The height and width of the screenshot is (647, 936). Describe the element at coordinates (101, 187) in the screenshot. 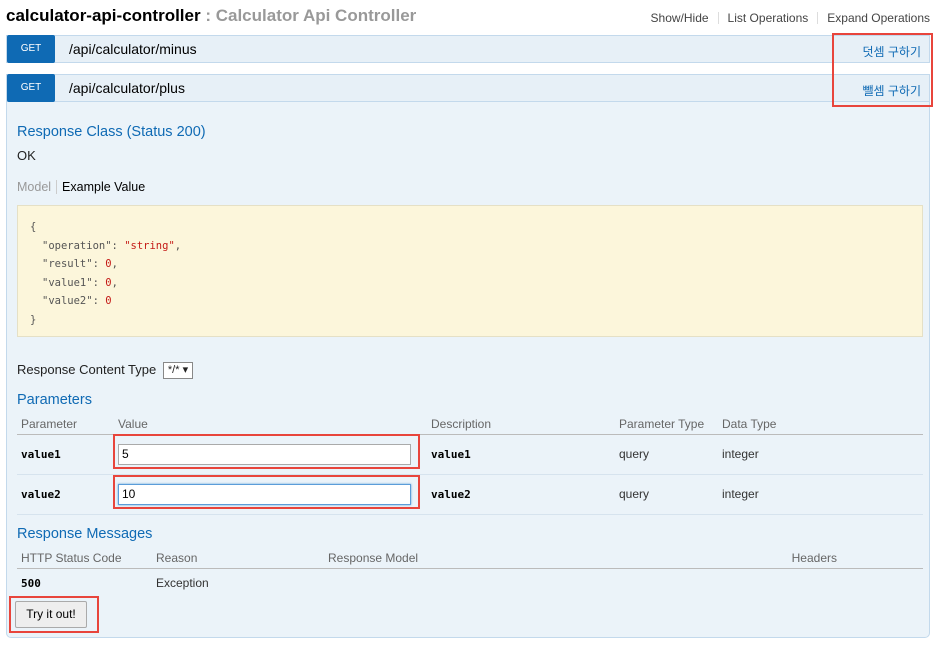

I see `tab-example-value: Example Value` at that location.